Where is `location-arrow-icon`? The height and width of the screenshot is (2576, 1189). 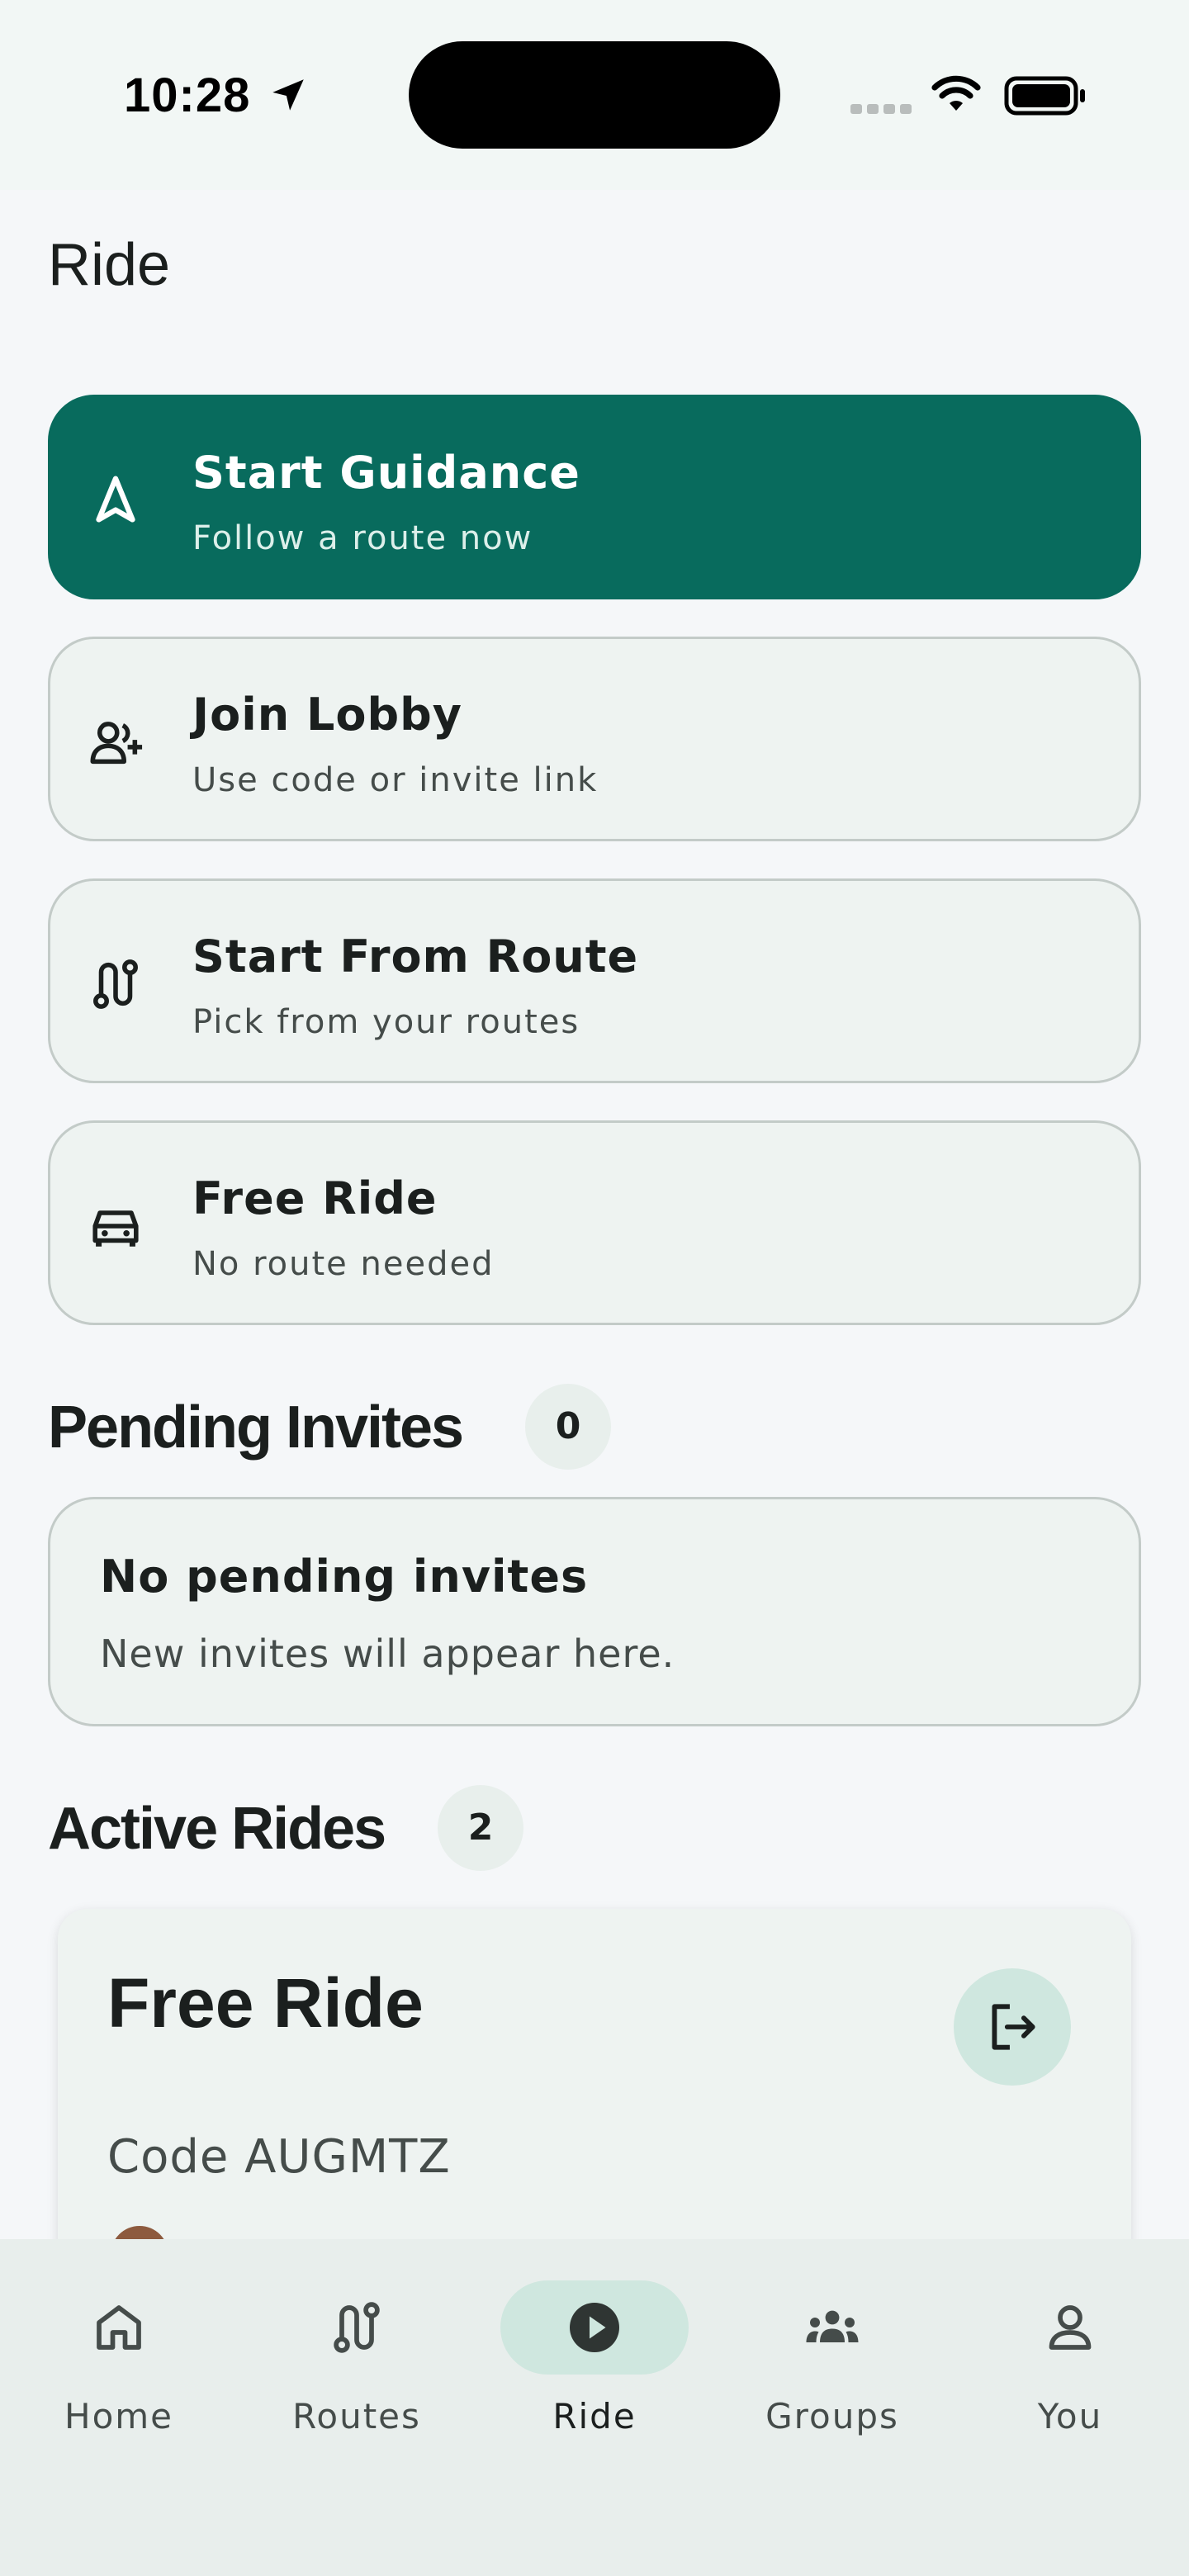 location-arrow-icon is located at coordinates (288, 95).